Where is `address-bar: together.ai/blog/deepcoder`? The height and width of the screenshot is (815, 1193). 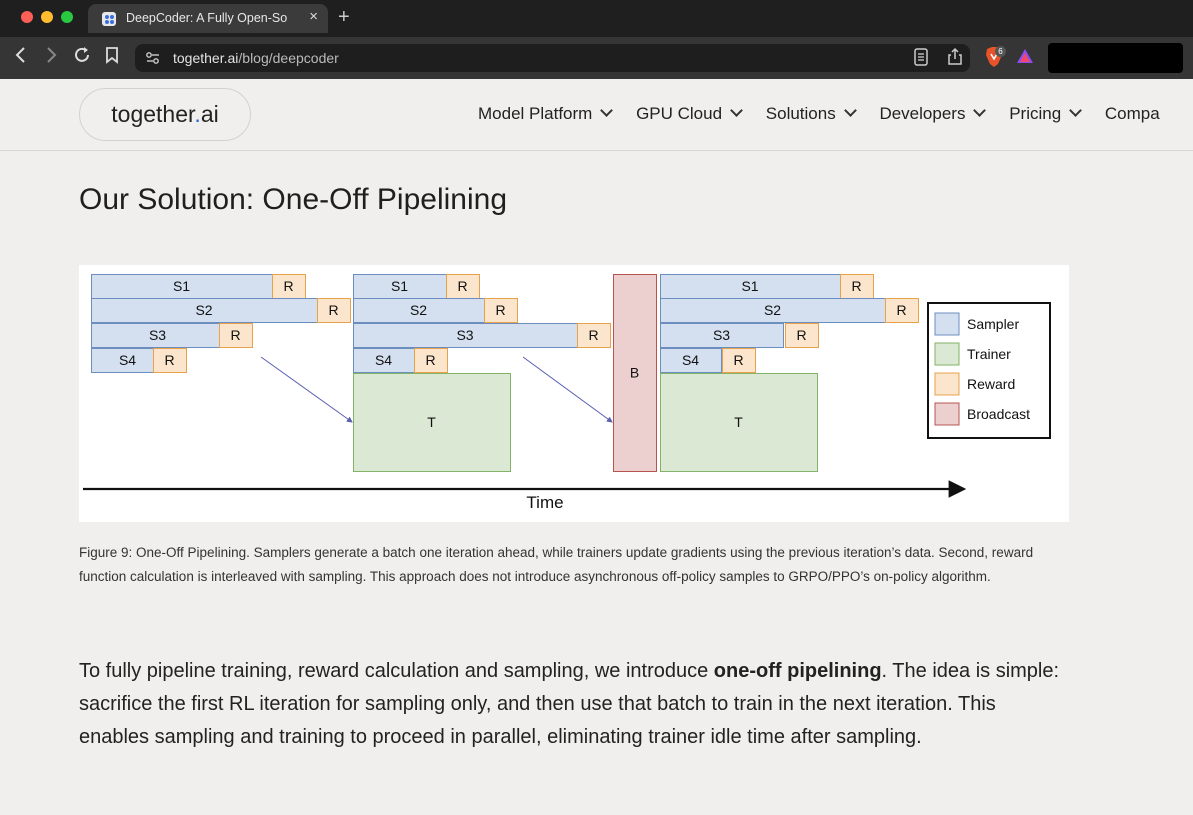 address-bar: together.ai/blog/deepcoder is located at coordinates (552, 58).